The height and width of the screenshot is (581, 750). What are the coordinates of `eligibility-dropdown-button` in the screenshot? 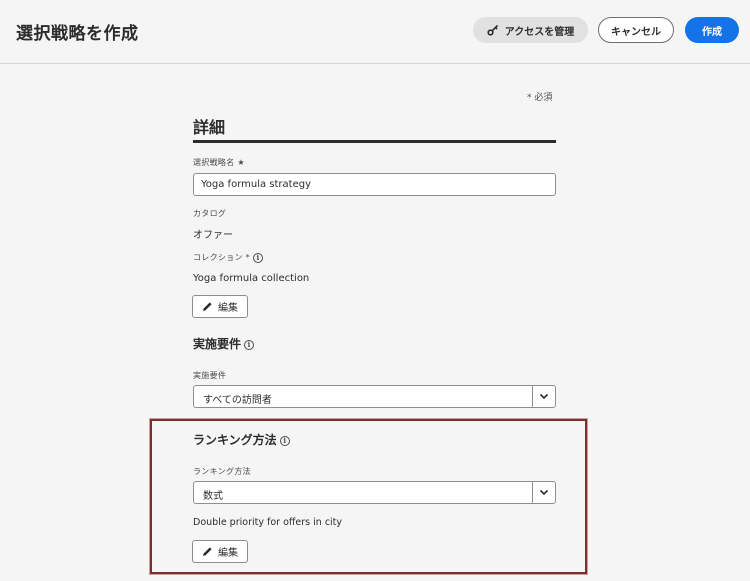 It's located at (543, 396).